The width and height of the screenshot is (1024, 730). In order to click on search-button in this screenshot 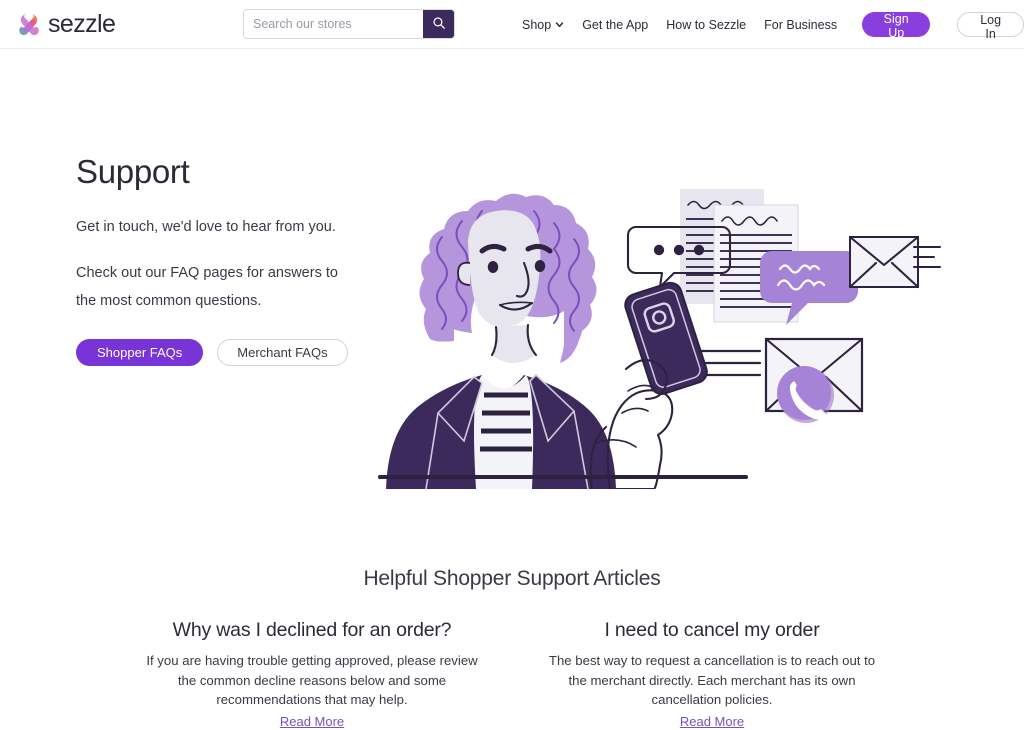, I will do `click(438, 24)`.